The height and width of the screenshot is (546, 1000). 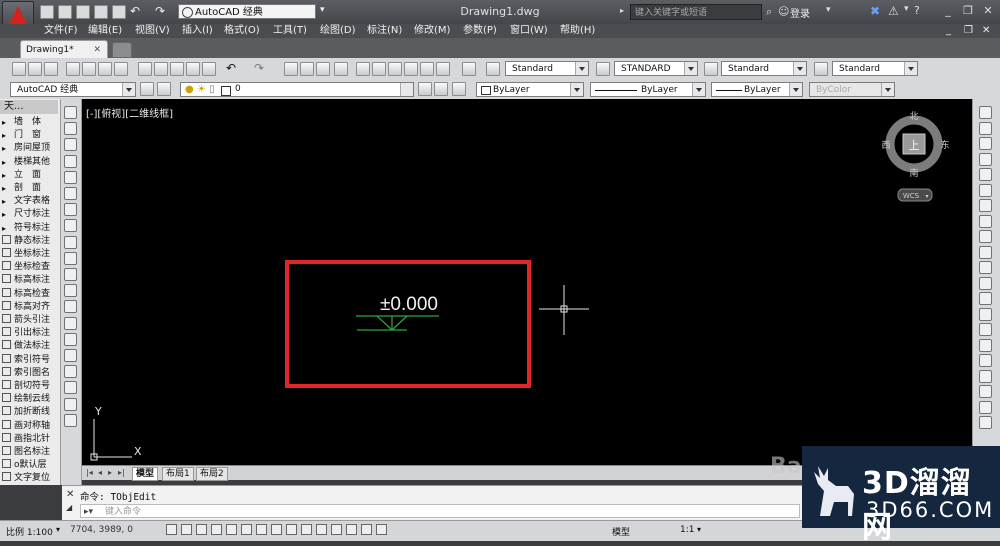 I want to click on palette-item: o默认层, so click(x=30, y=465).